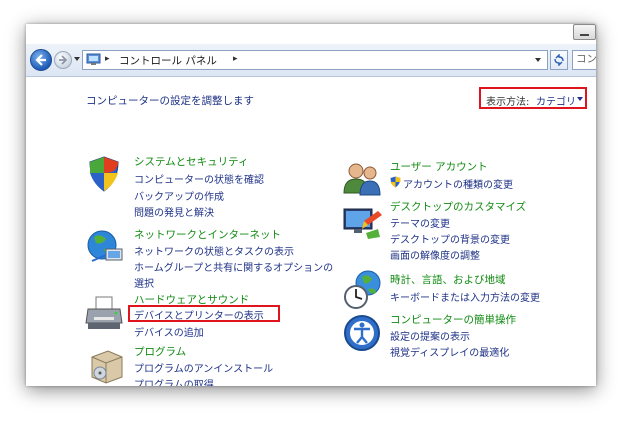 This screenshot has width=638, height=428. Describe the element at coordinates (174, 211) in the screenshot. I see `link-find-and-fix-problems: 問題の発見と解決` at that location.